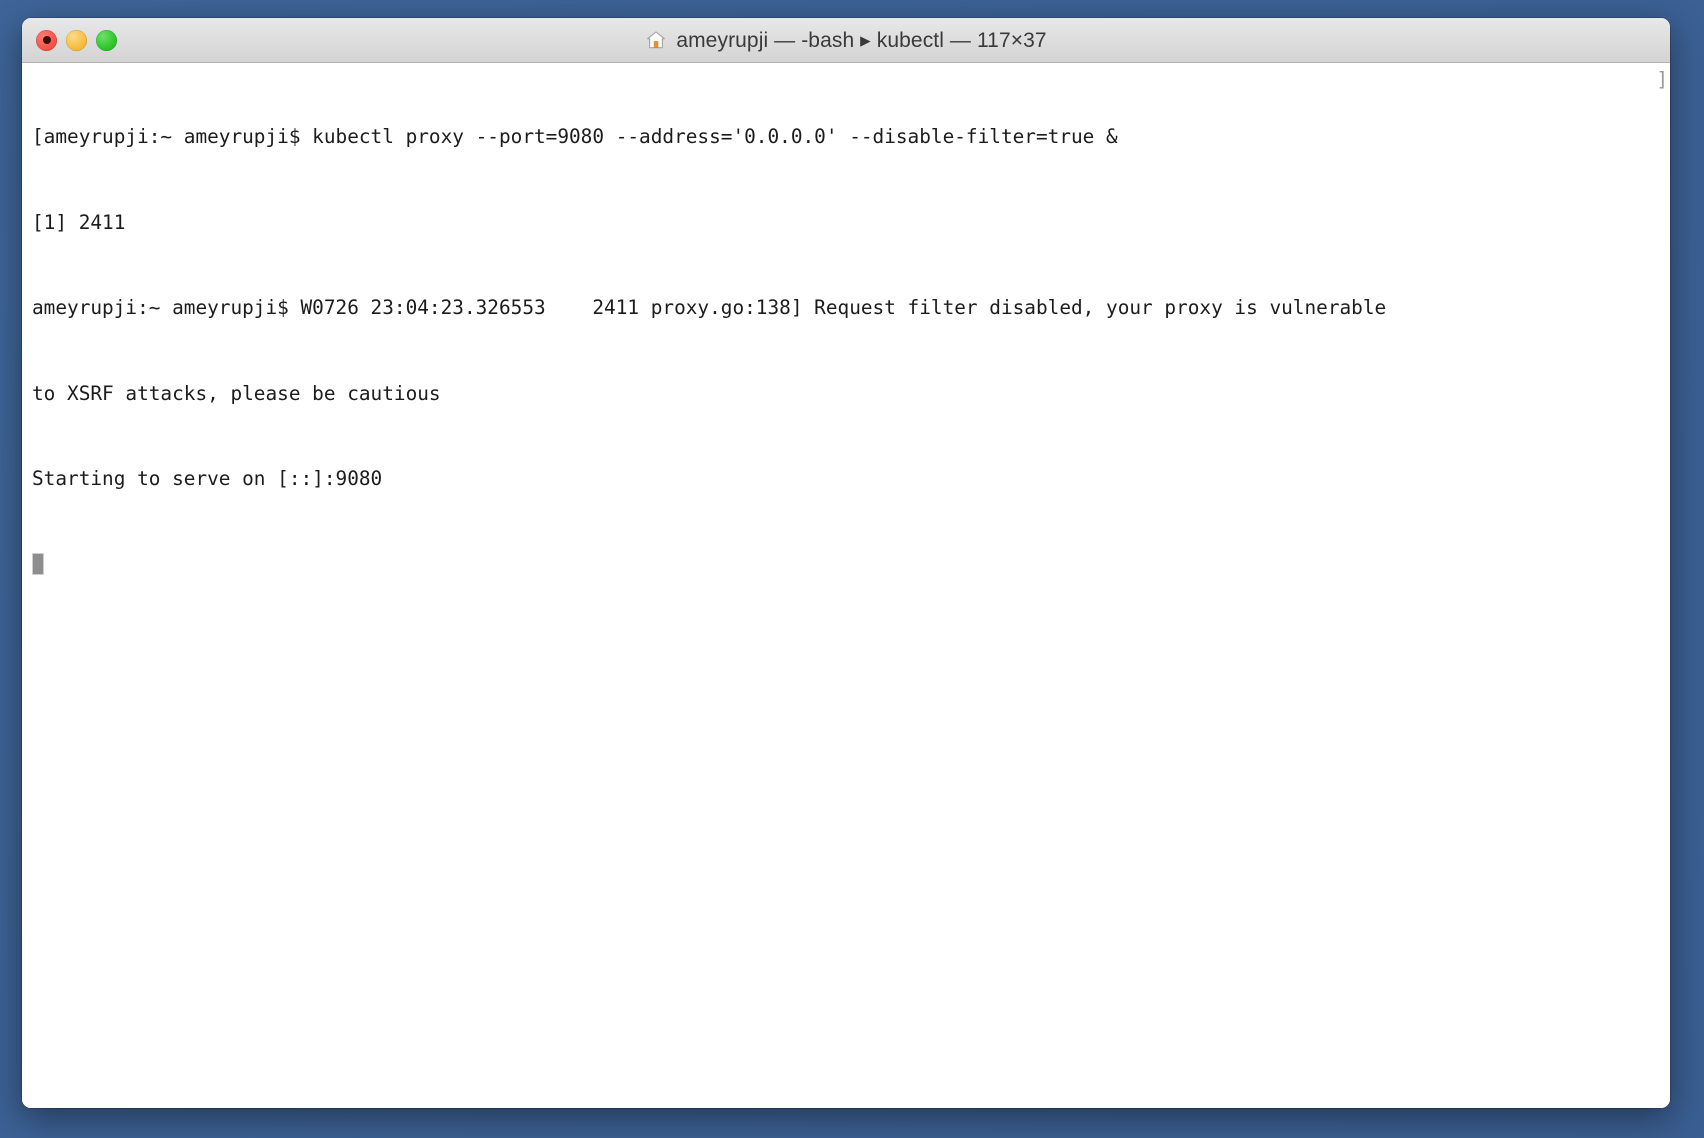 This screenshot has height=1138, width=1704. What do you see at coordinates (46, 40) in the screenshot?
I see `close-button` at bounding box center [46, 40].